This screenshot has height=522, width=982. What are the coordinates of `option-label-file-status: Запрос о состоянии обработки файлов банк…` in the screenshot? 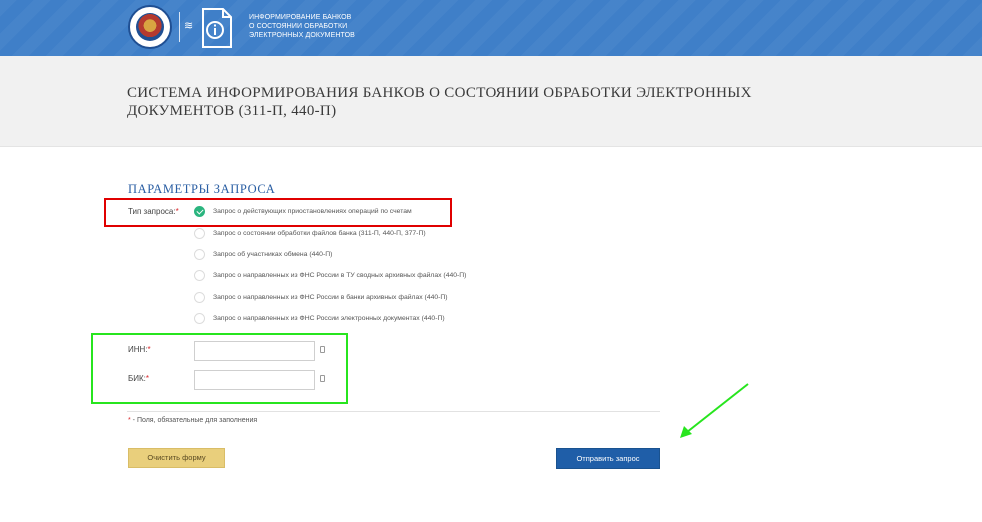 It's located at (319, 233).